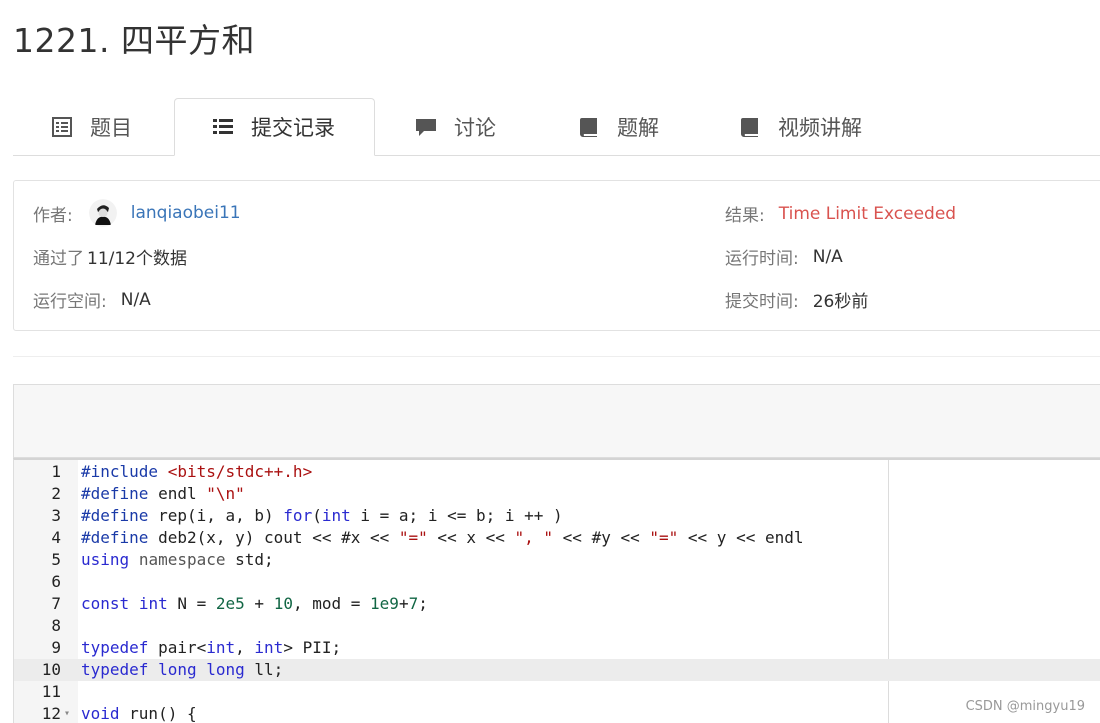 This screenshot has height=723, width=1100. I want to click on code-line: 2 #define endl "\n", so click(557, 494).